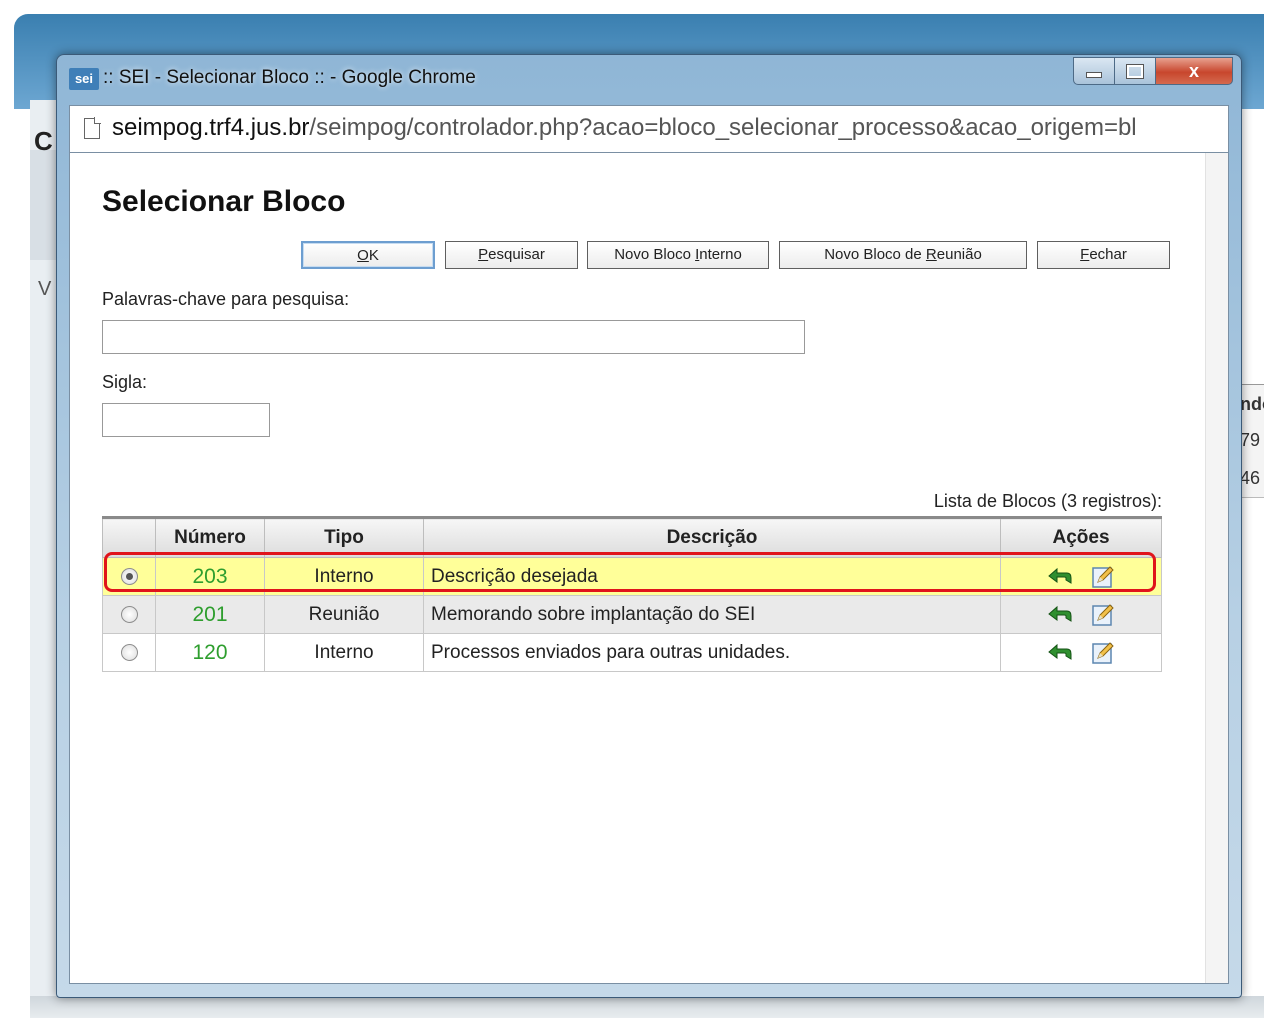 This screenshot has width=1264, height=1018. I want to click on minimize-button, so click(1094, 71).